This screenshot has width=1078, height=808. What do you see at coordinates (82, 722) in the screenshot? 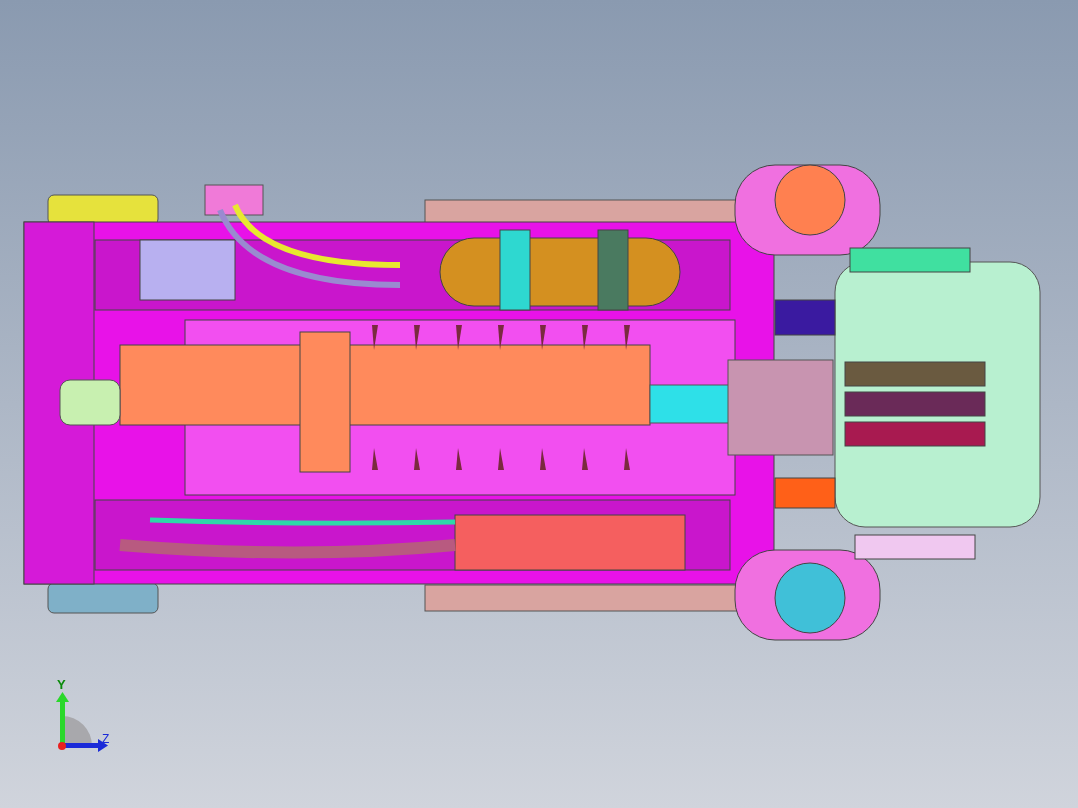
I see `axis-triad-icon` at bounding box center [82, 722].